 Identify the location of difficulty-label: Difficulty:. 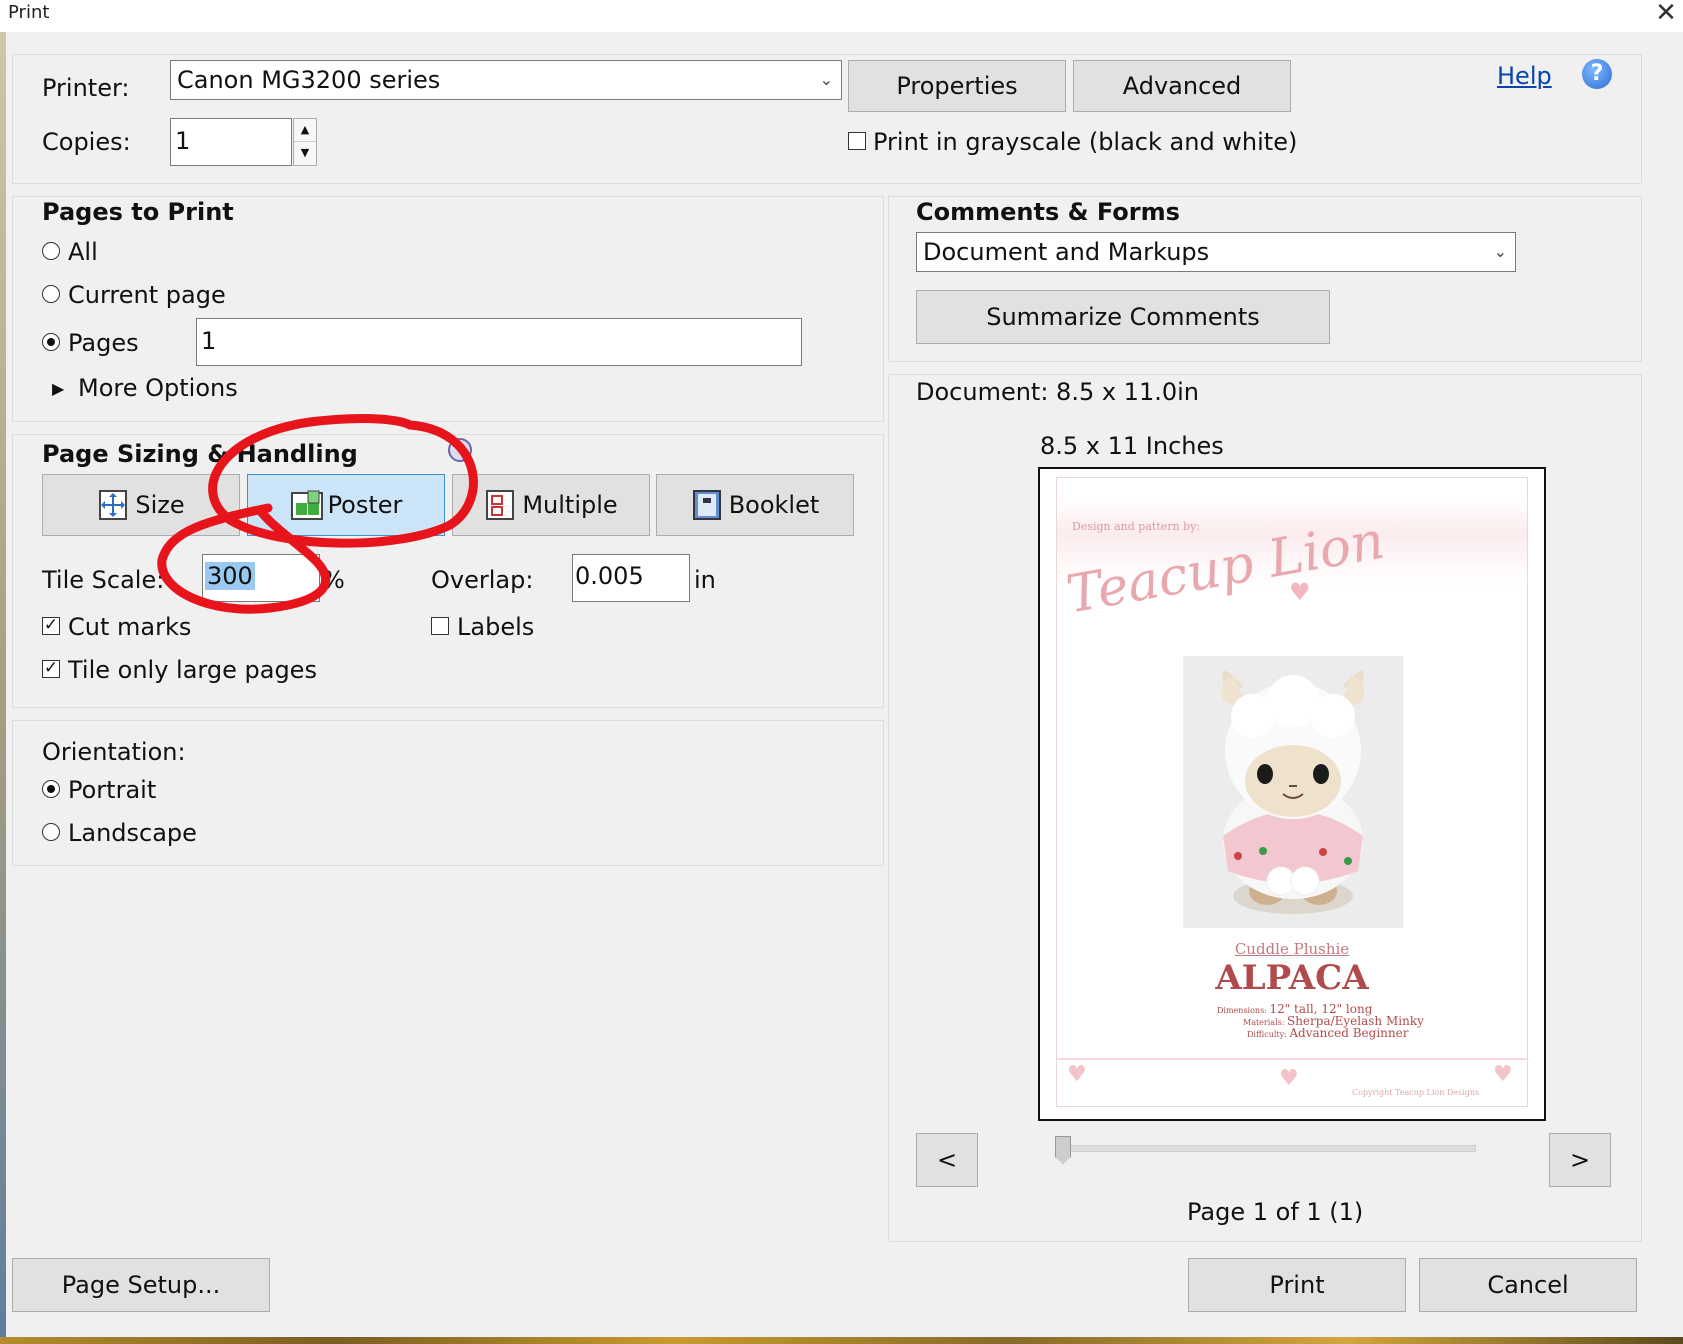
(1267, 1034).